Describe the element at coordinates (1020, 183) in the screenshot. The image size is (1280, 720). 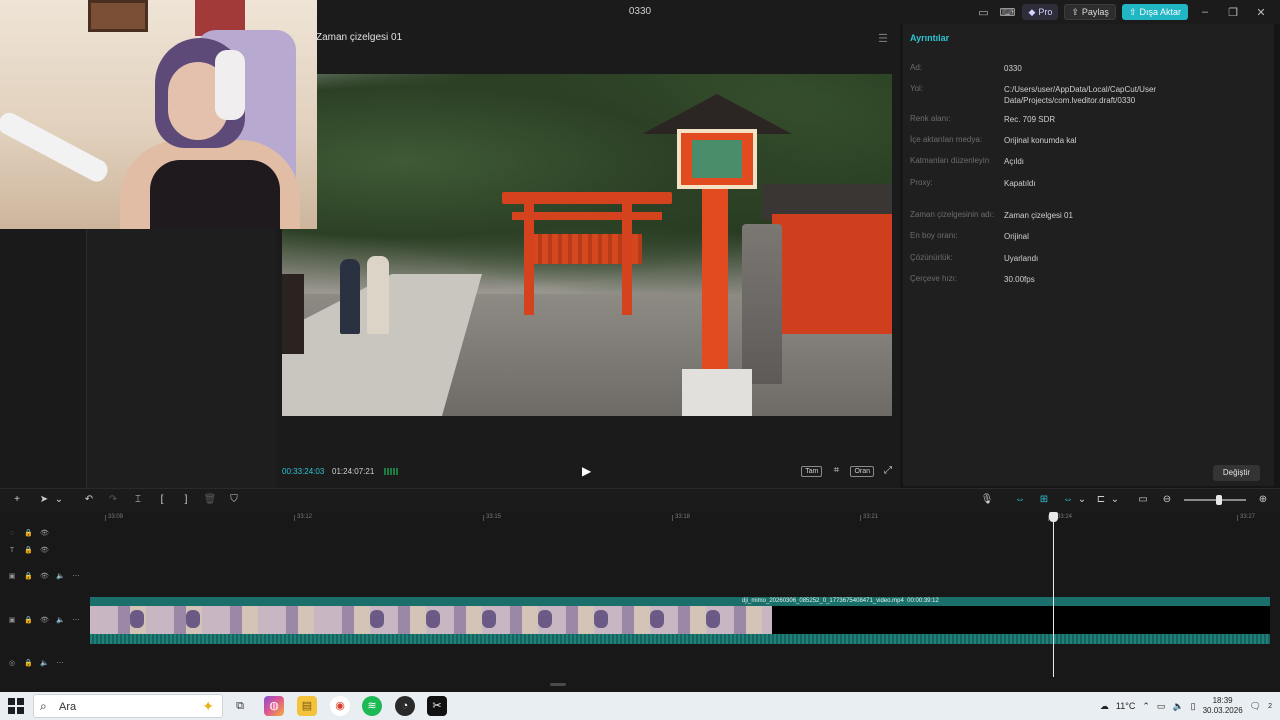
I see `detail-value: Kapatıldı` at that location.